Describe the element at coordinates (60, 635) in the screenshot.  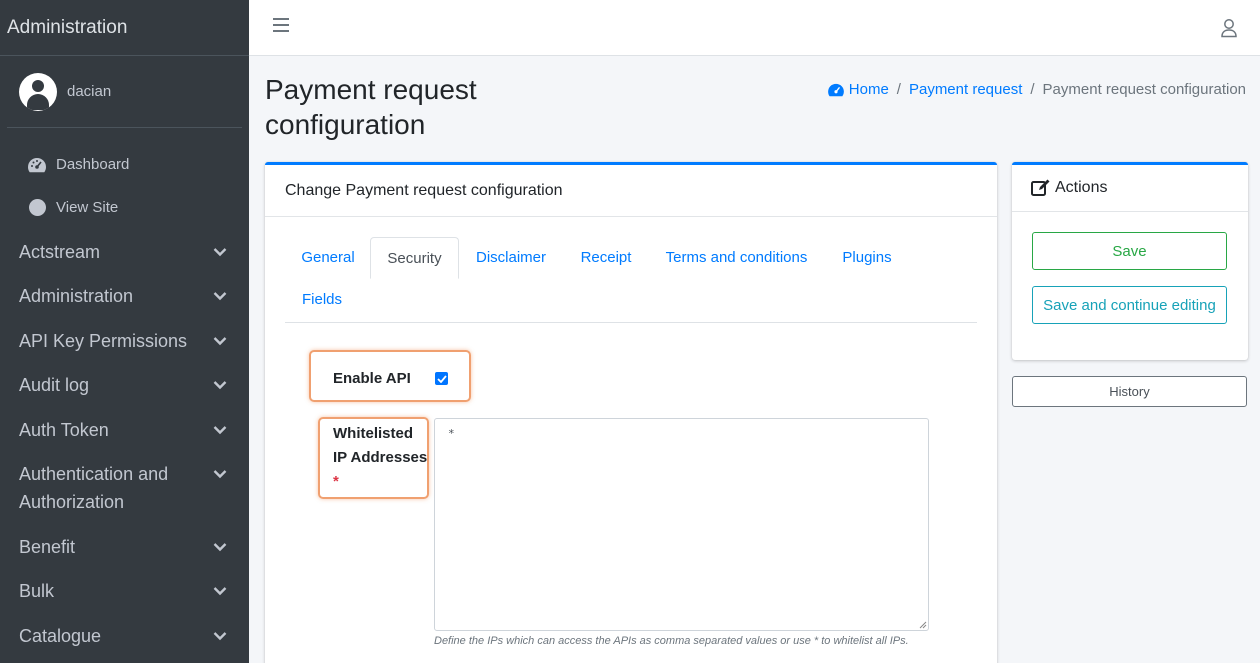
I see `nav-label: Catalogue` at that location.